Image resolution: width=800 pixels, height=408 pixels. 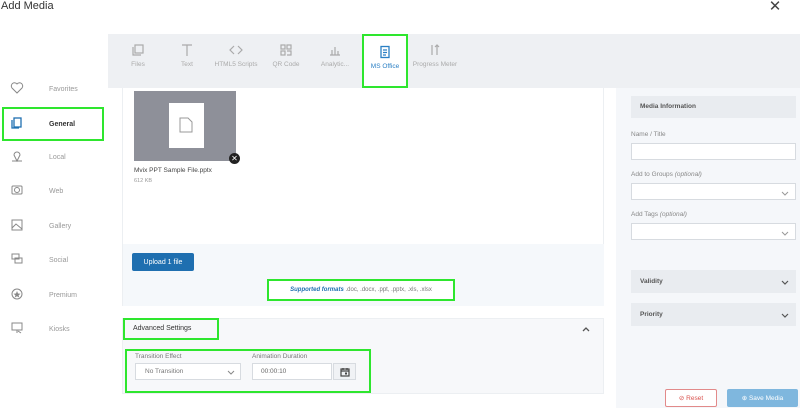 I want to click on reset-button: ⊘ Reset, so click(x=691, y=398).